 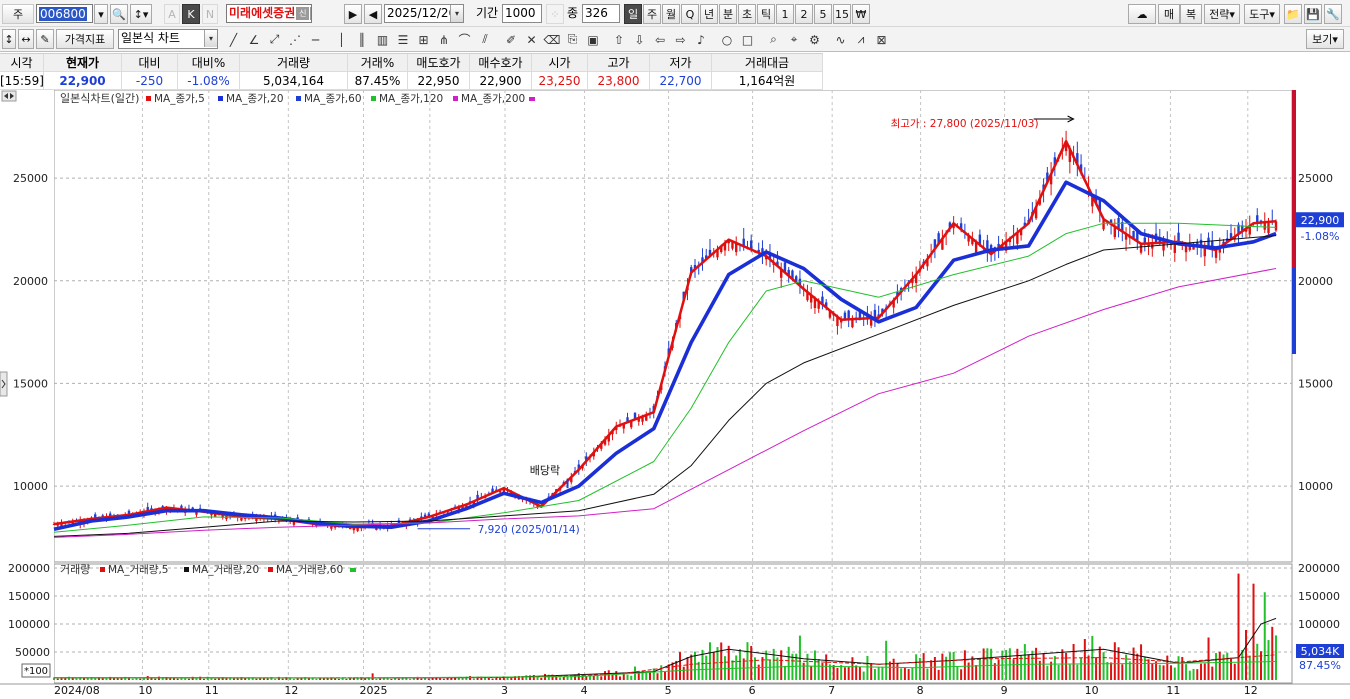 What do you see at coordinates (823, 14) in the screenshot?
I see `interval-button: 5` at bounding box center [823, 14].